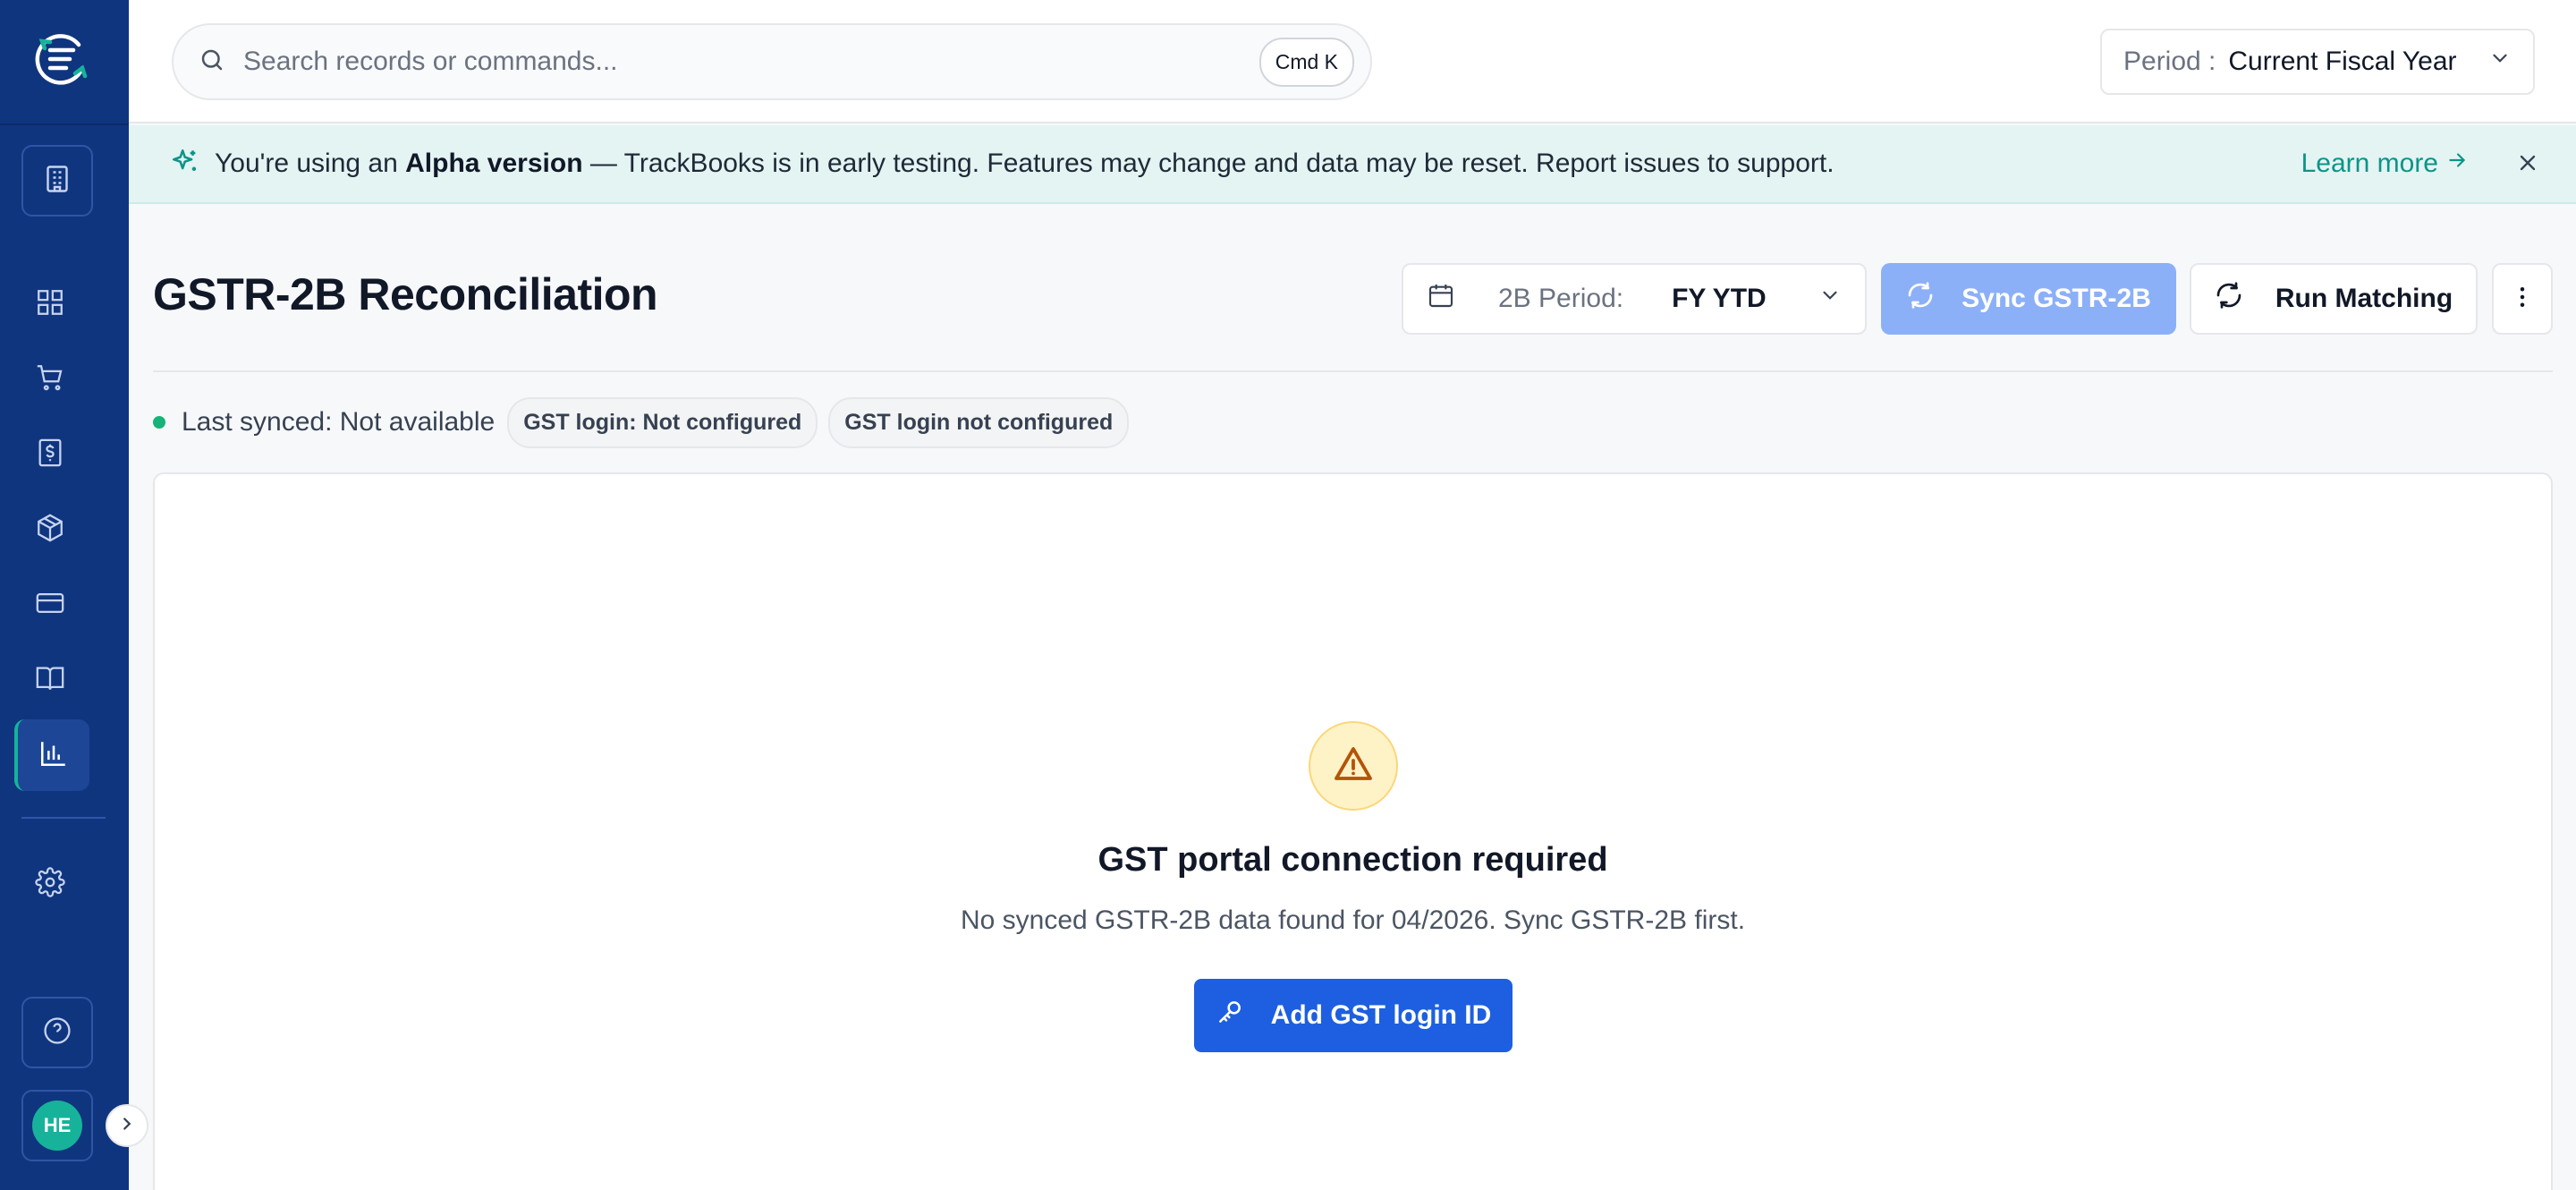 The height and width of the screenshot is (1190, 2576). I want to click on sidebar-item-settings, so click(50, 884).